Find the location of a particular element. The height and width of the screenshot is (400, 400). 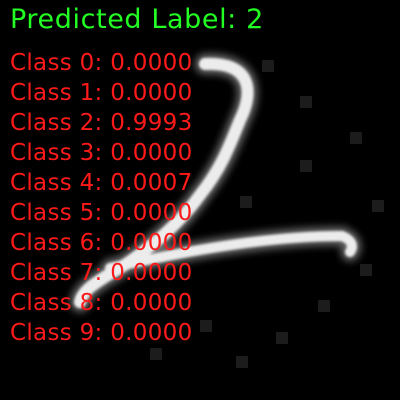

predicted-label-title: Predicted Label: 2 is located at coordinates (137, 20).